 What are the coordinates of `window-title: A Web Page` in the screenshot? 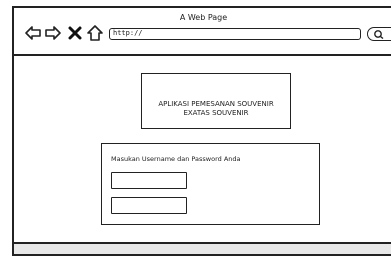 It's located at (203, 17).